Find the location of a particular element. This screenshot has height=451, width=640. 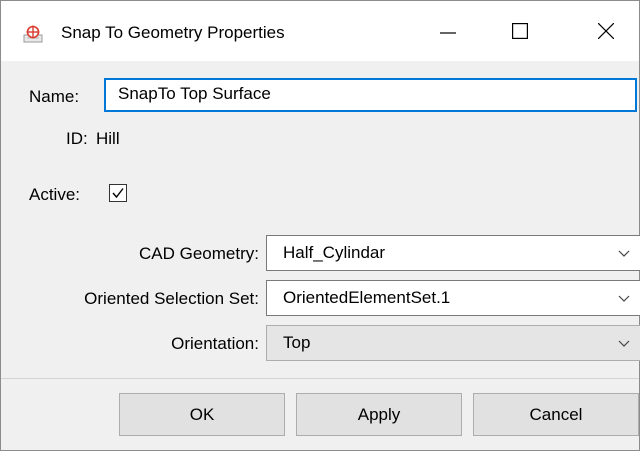

maximize-button is located at coordinates (519, 31).